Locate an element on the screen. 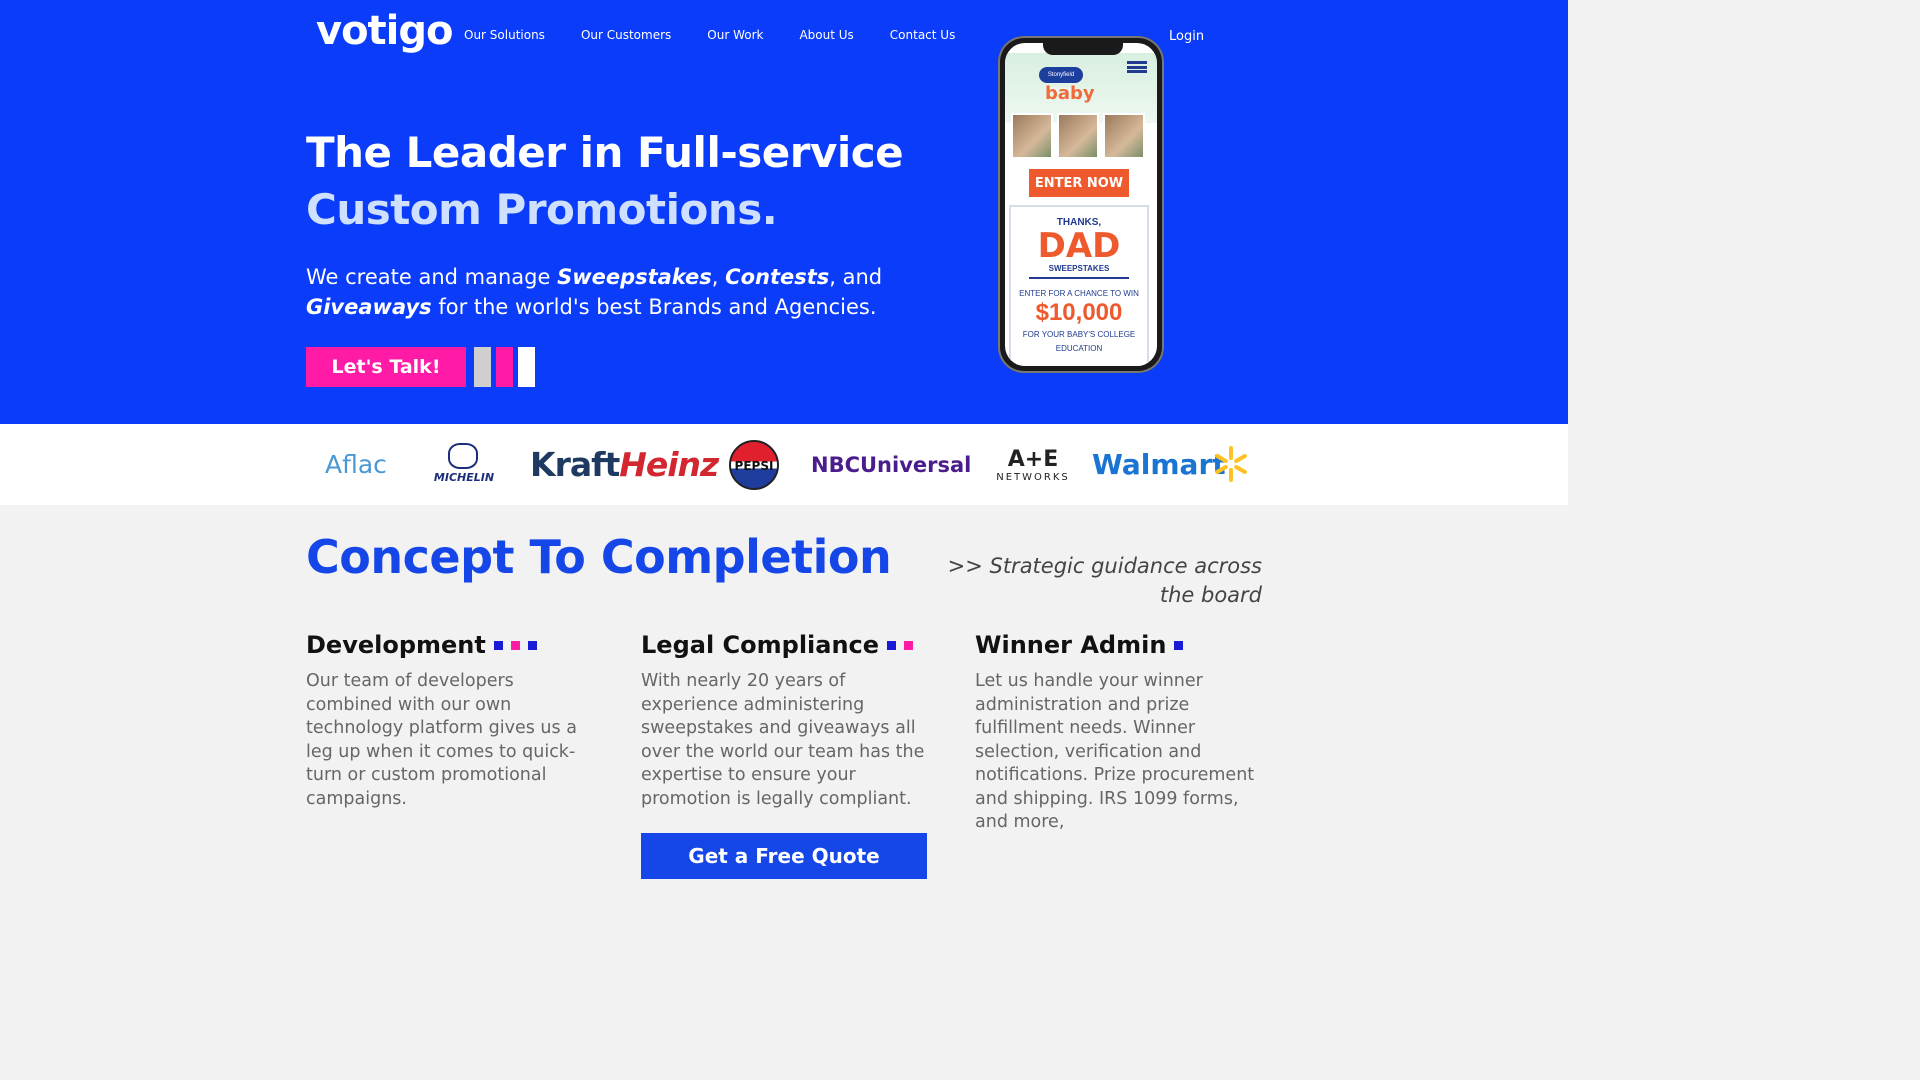 Image resolution: width=1920 pixels, height=1080 pixels. client-logos-strip is located at coordinates (784, 464).